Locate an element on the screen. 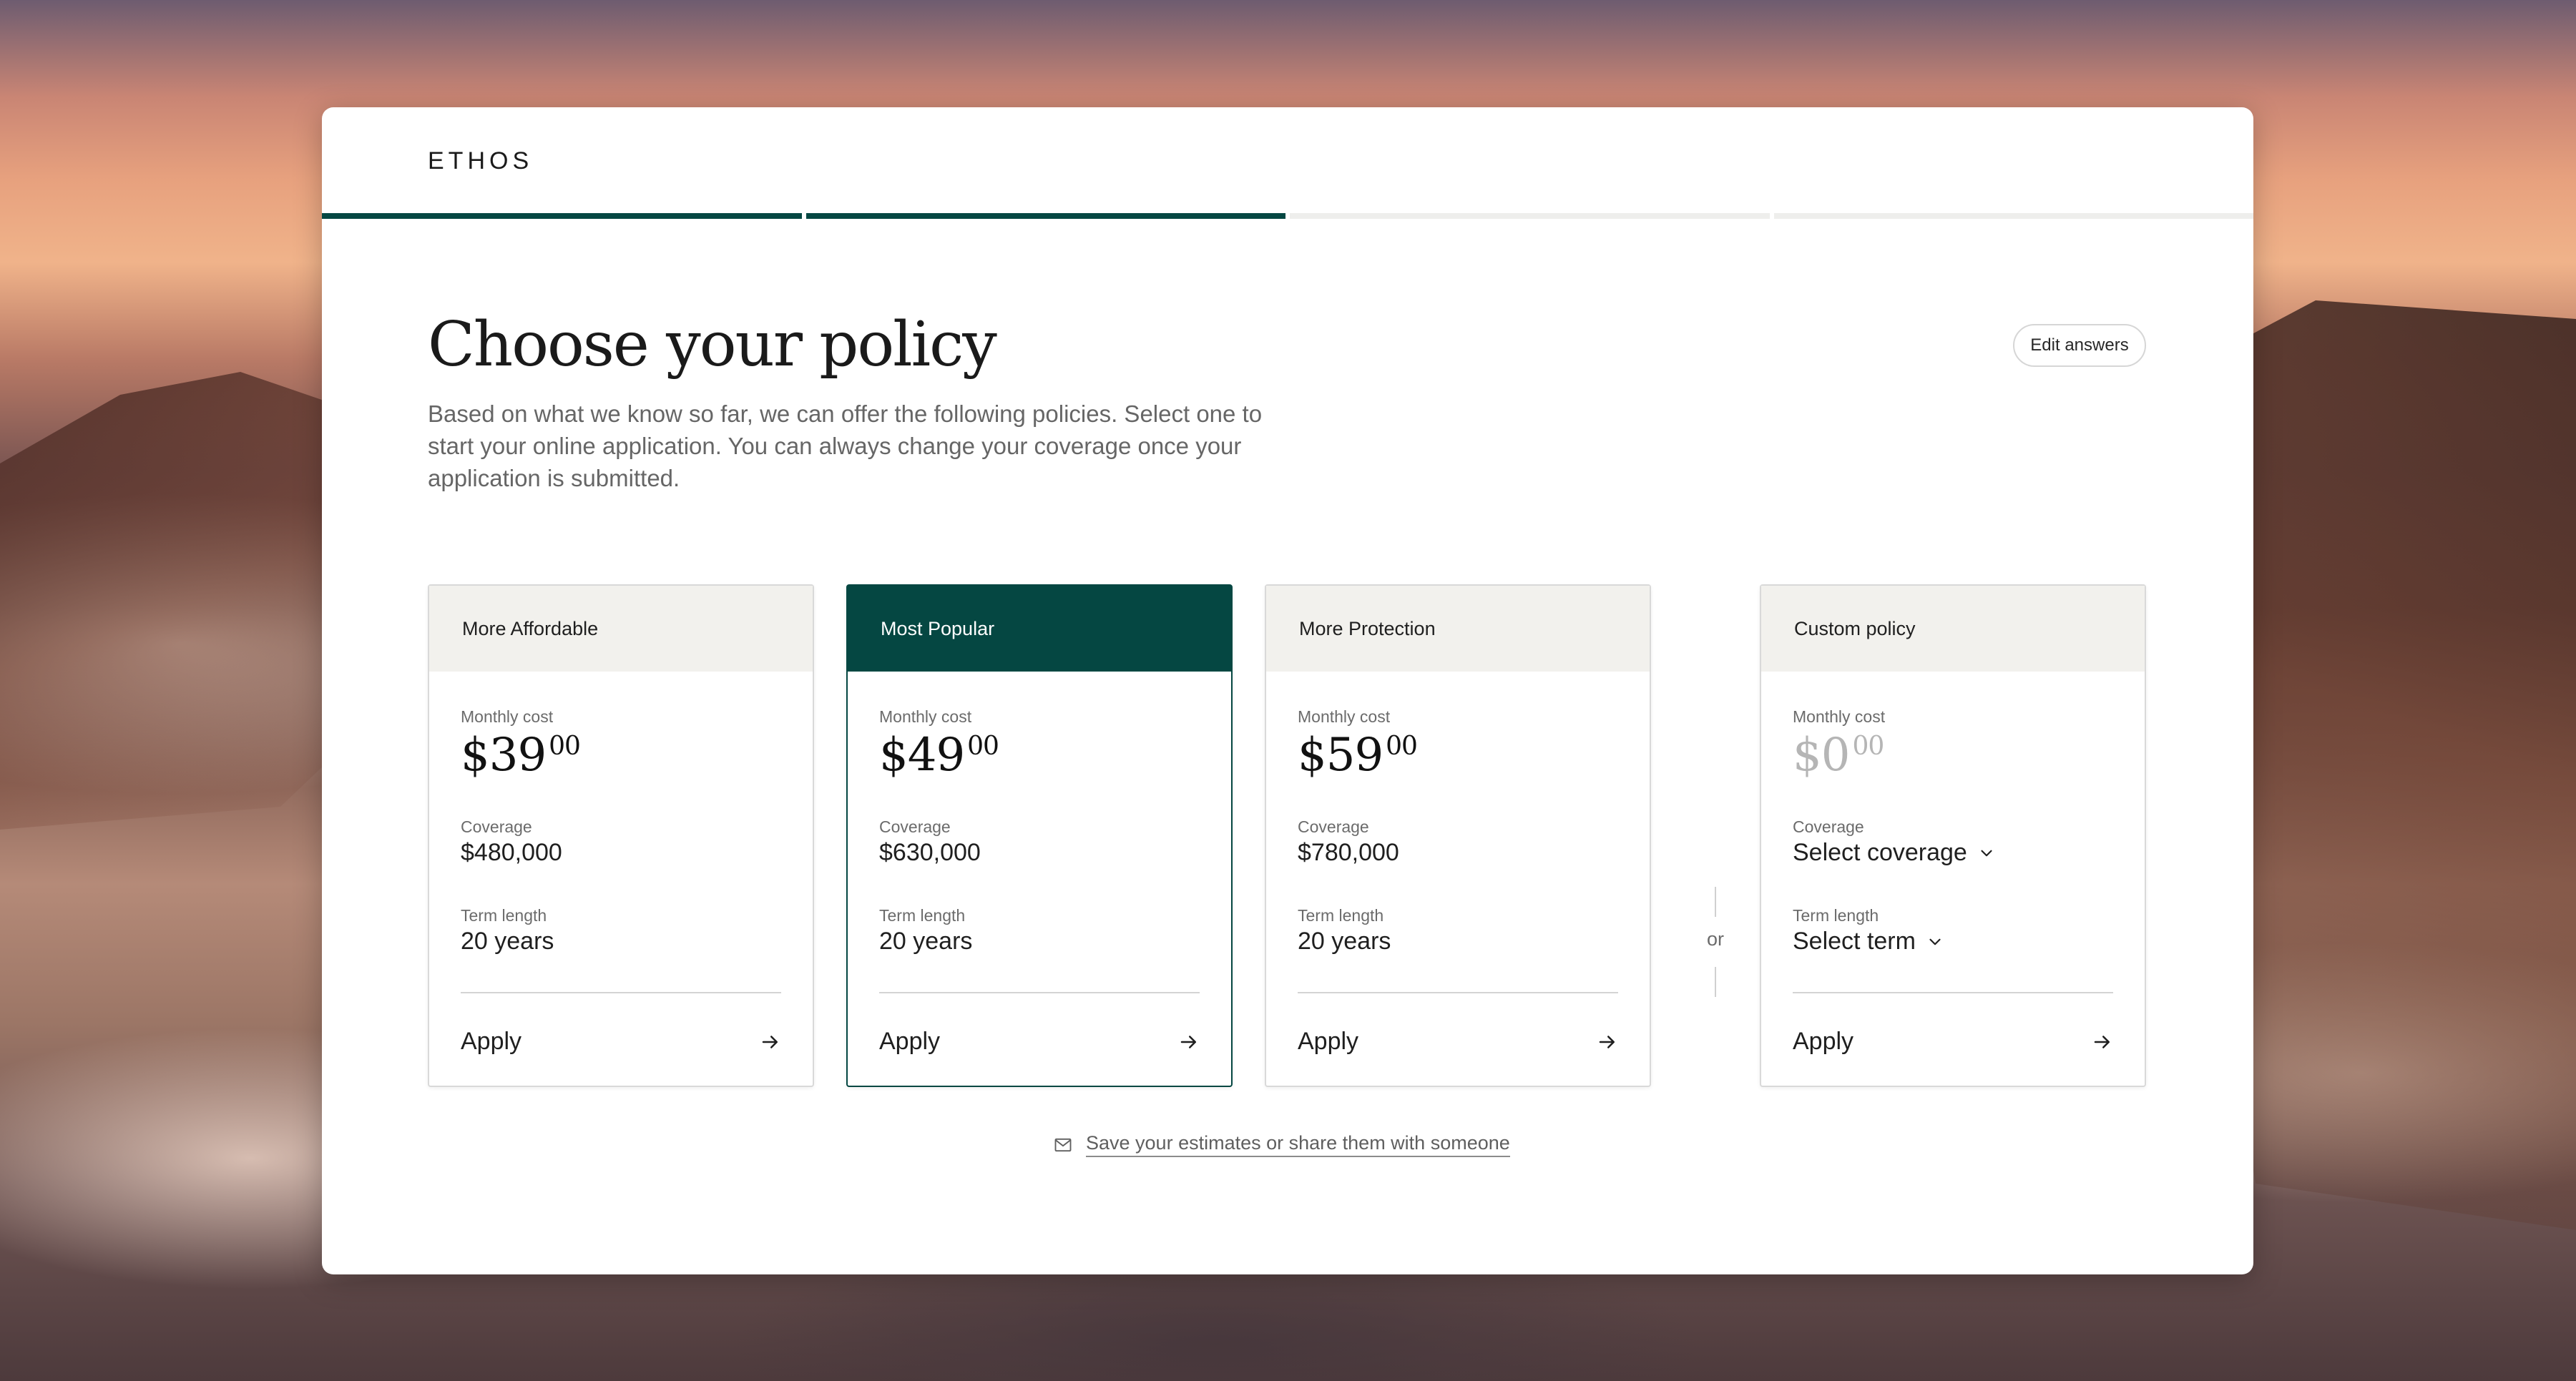 The width and height of the screenshot is (2576, 1381). plan-header: More Protection is located at coordinates (1458, 629).